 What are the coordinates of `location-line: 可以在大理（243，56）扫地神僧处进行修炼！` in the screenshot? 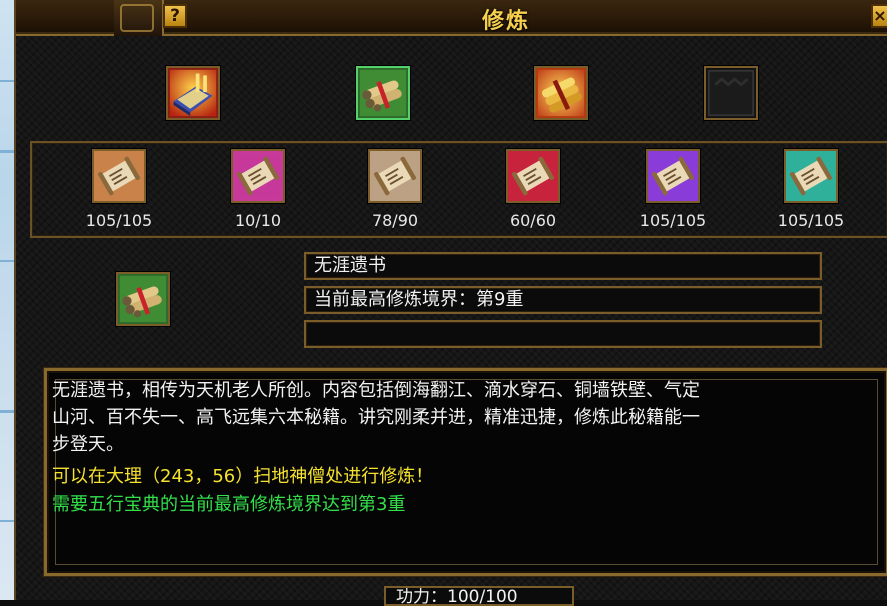 It's located at (243, 476).